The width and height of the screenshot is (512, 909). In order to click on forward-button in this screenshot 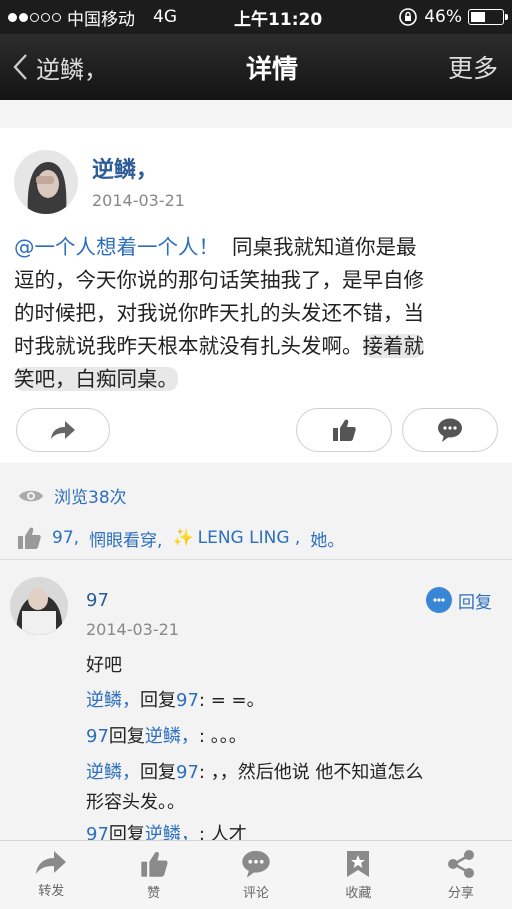, I will do `click(63, 430)`.